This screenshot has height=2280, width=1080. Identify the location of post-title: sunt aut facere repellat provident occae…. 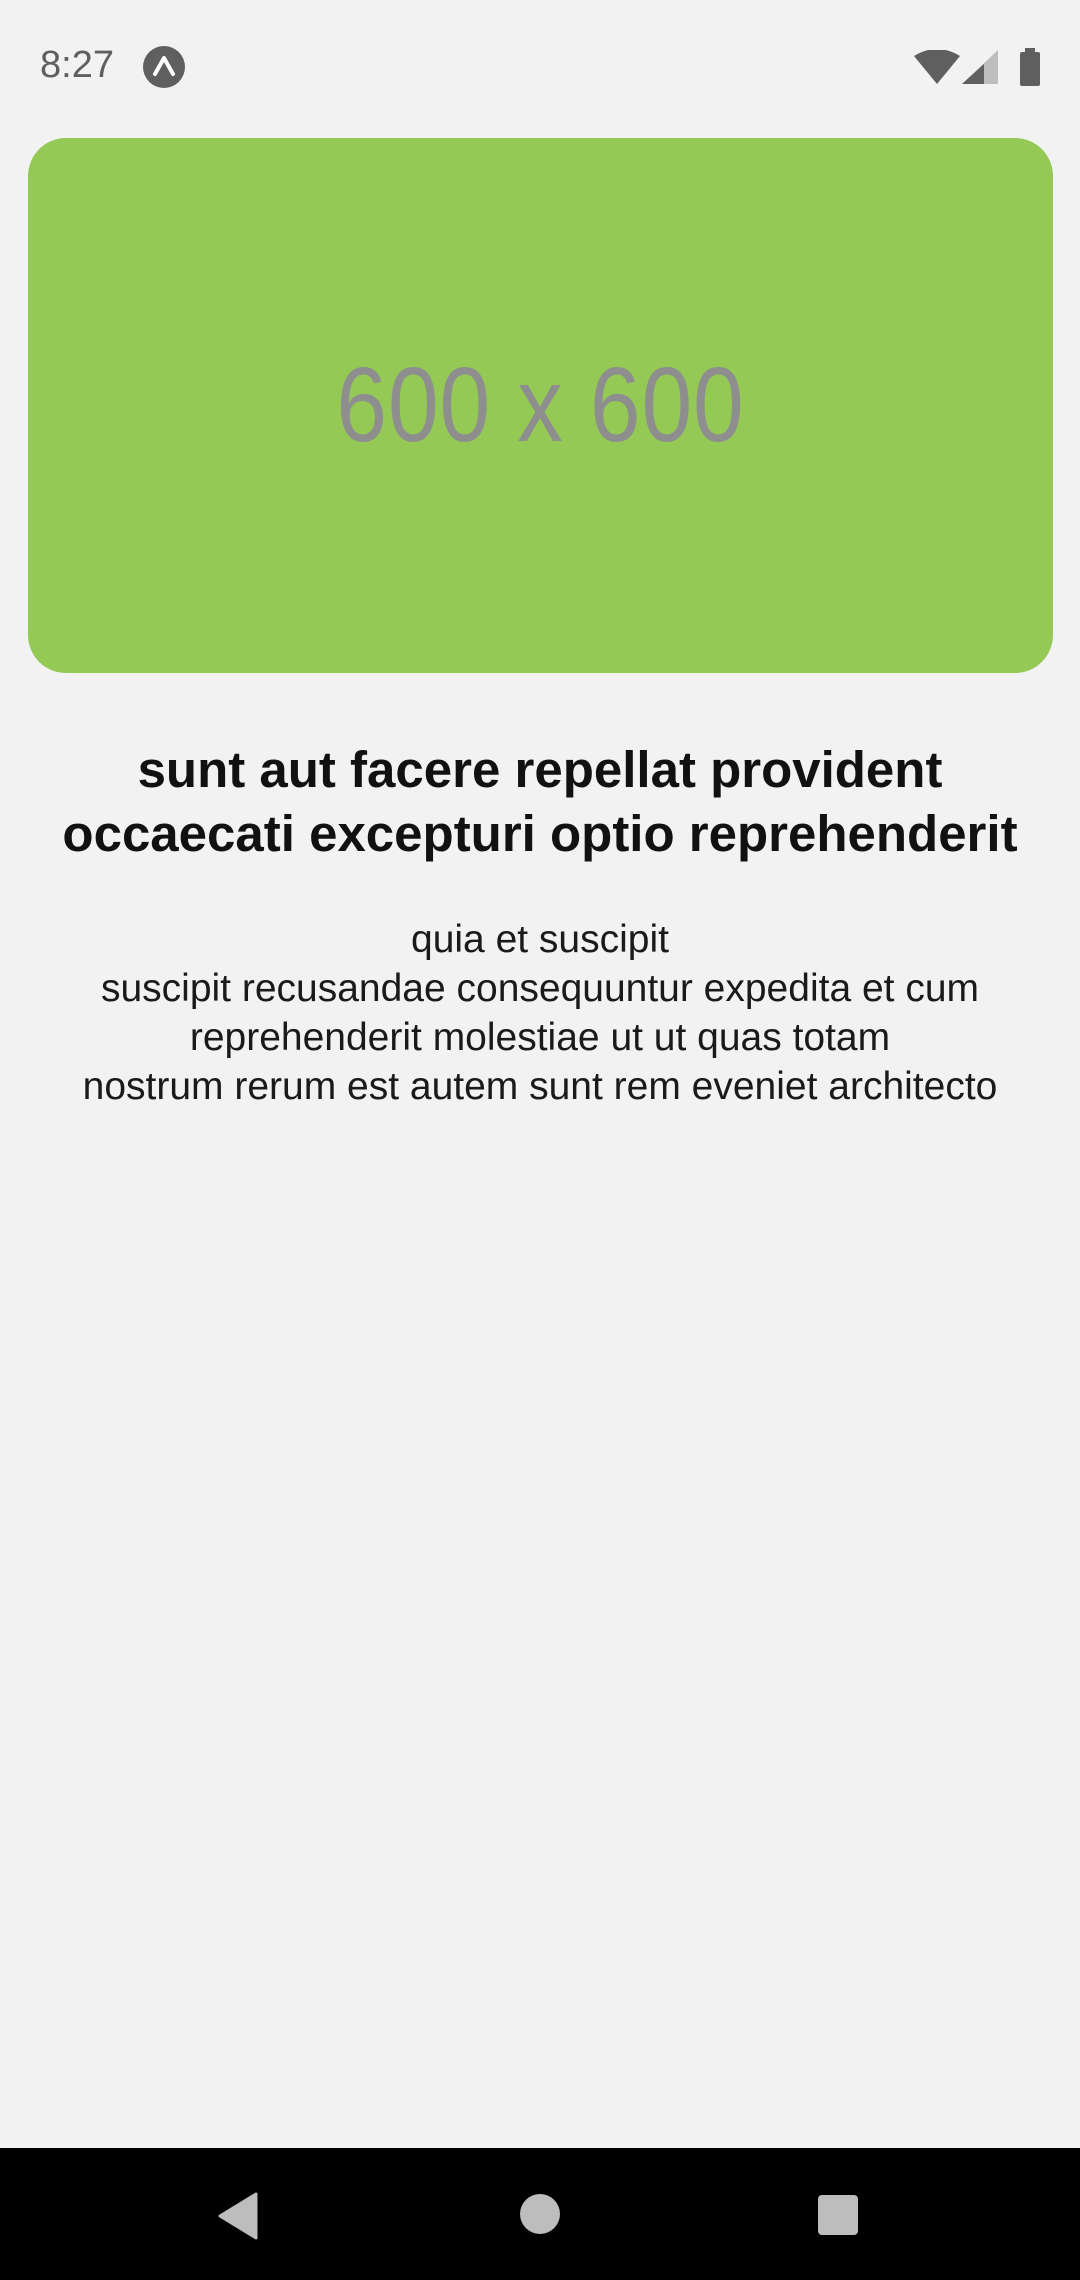
(540, 801).